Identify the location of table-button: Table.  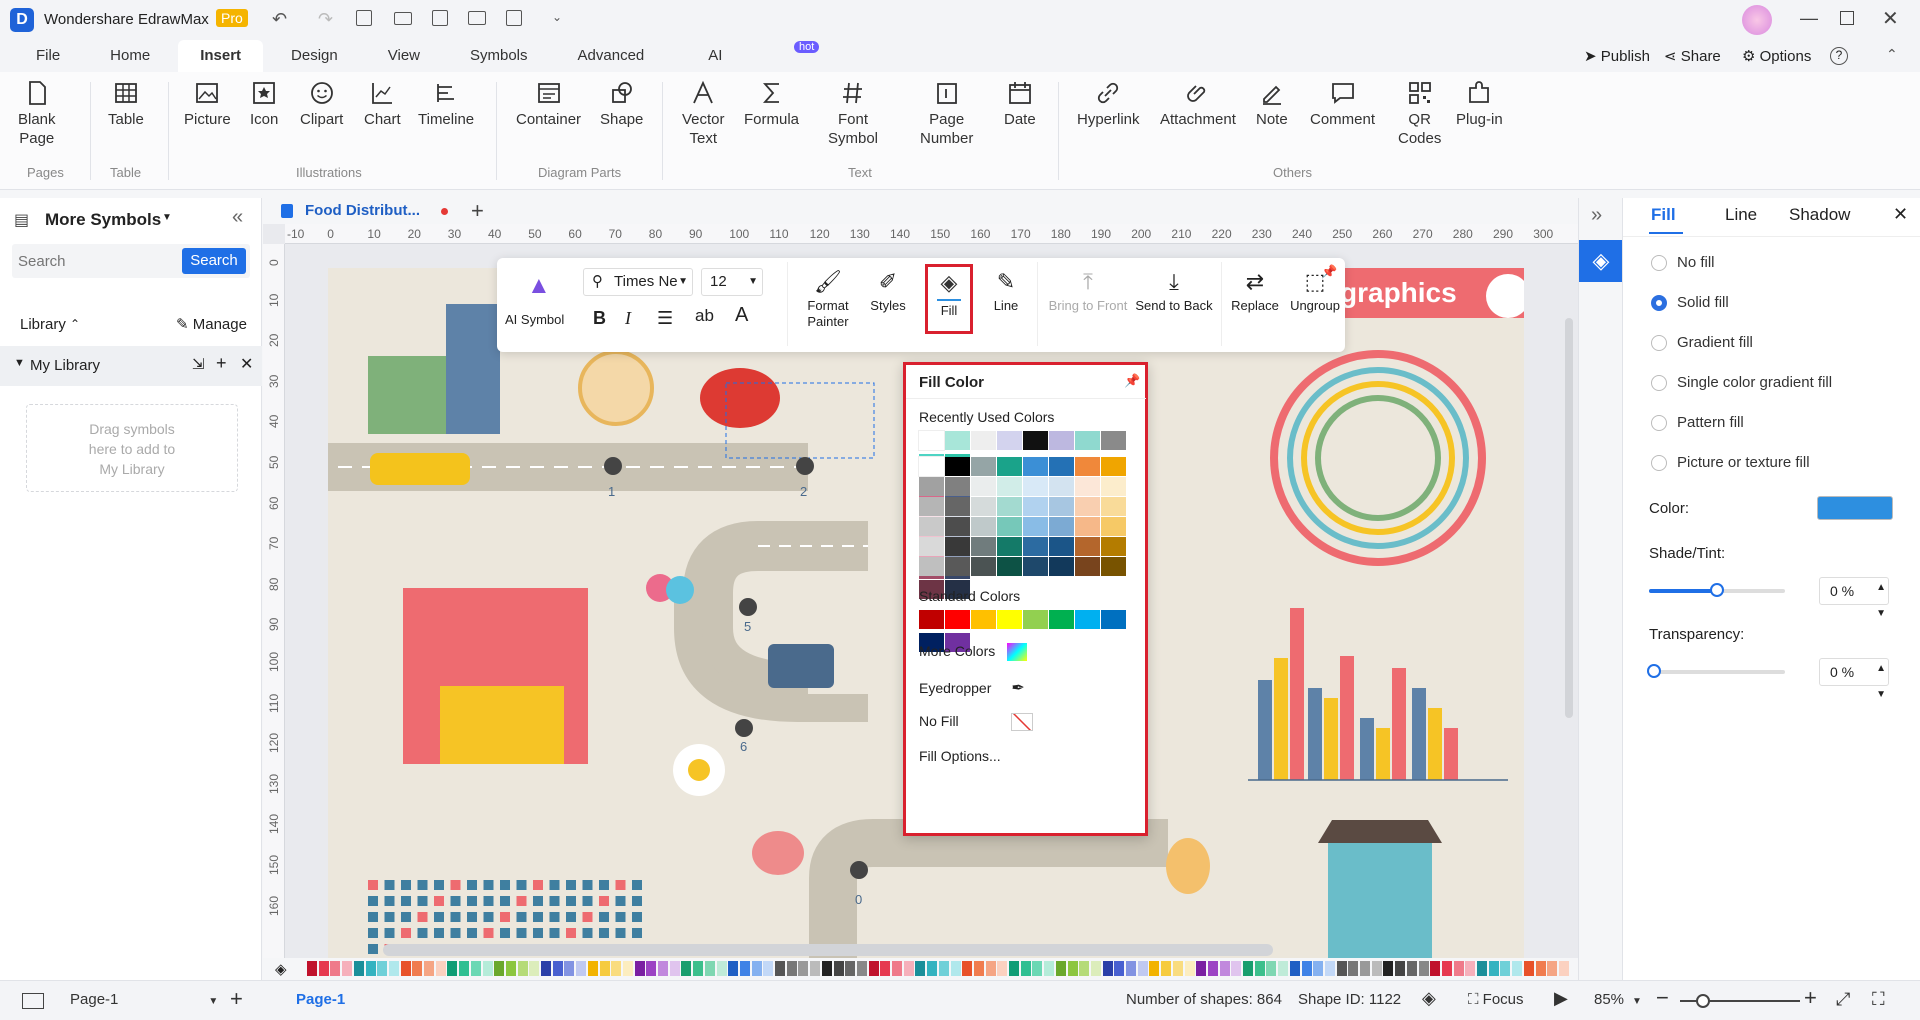
(126, 104).